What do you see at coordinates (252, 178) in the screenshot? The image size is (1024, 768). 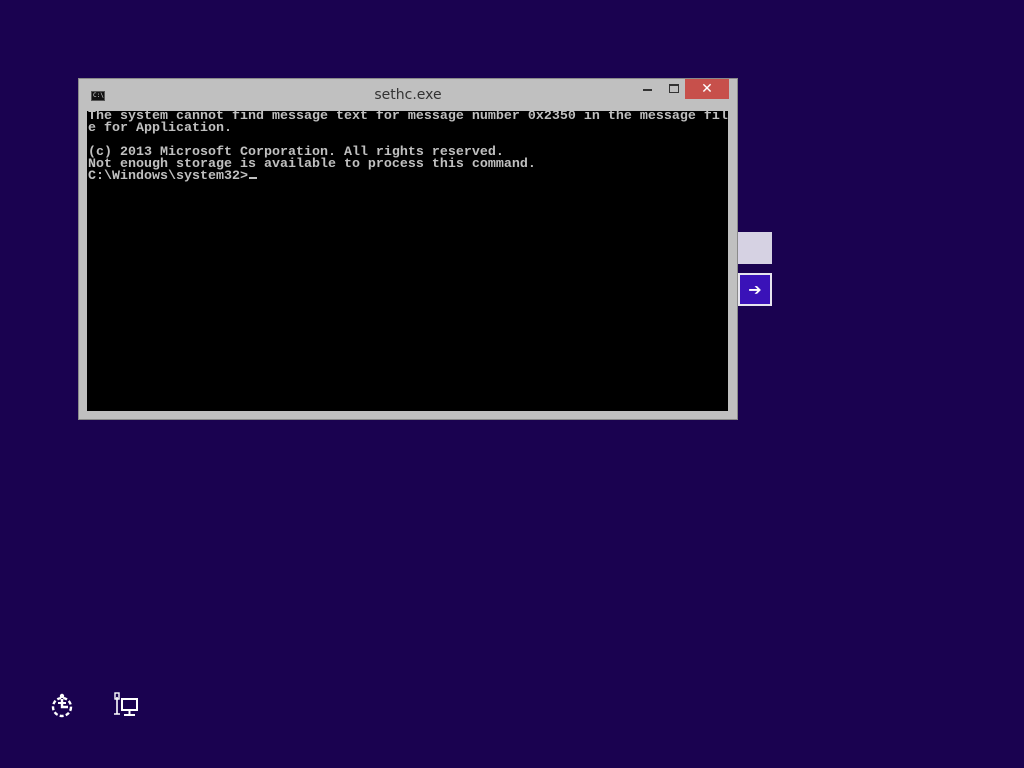 I see `text-cursor` at bounding box center [252, 178].